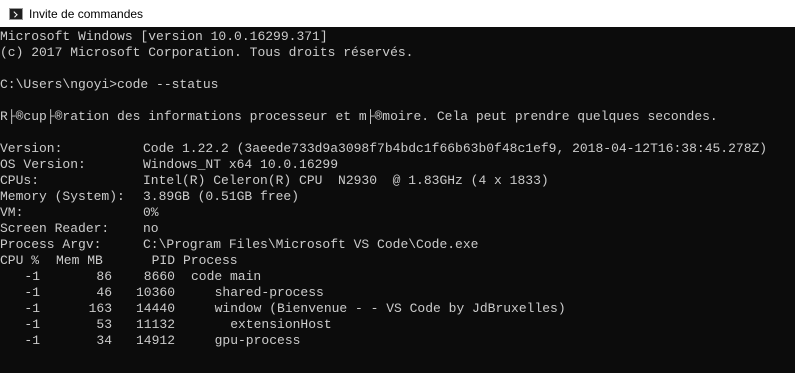 The height and width of the screenshot is (373, 795). Describe the element at coordinates (397, 213) in the screenshot. I see `info-row-vm: VM: 0%` at that location.